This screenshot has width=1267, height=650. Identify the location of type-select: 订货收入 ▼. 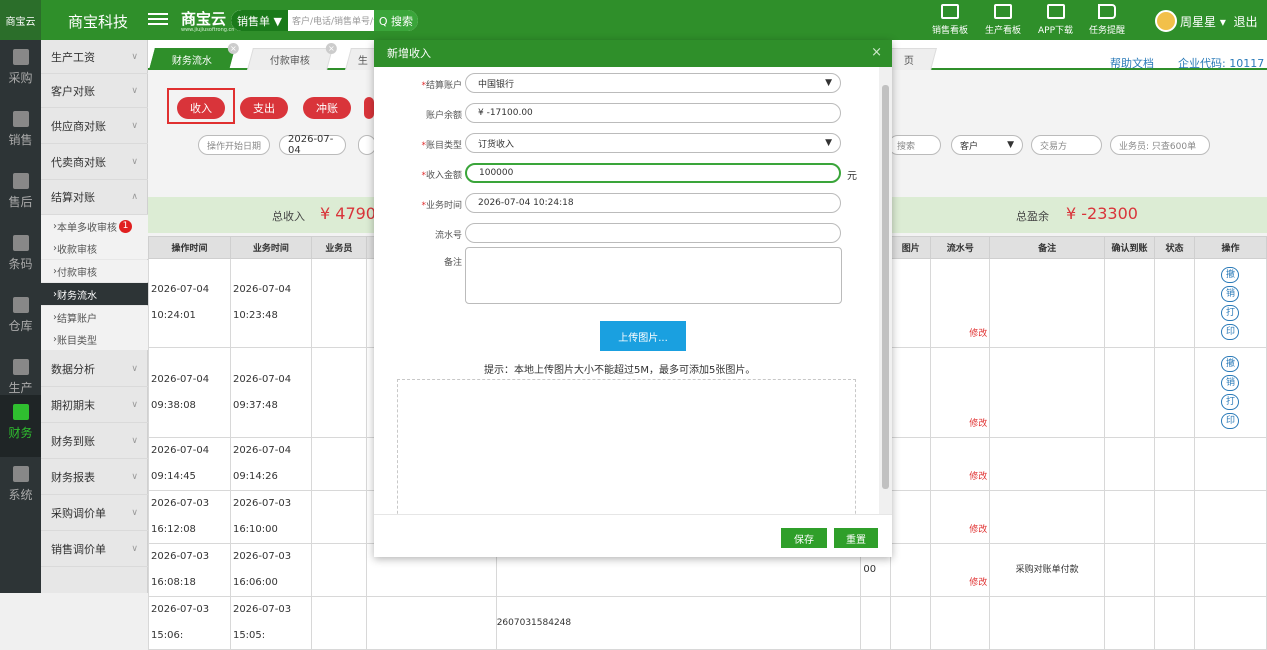
(653, 143).